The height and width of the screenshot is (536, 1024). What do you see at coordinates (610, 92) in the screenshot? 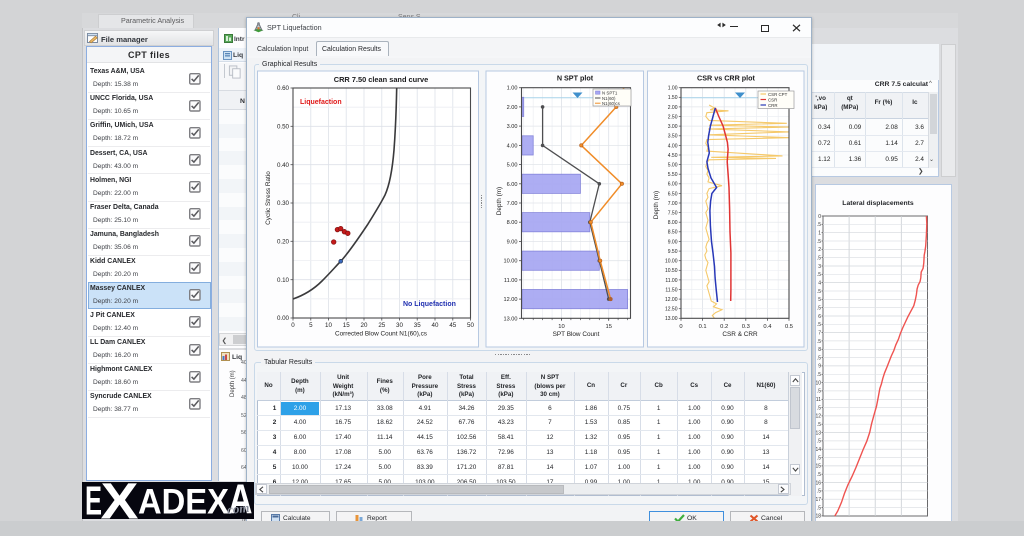
I see `svg-text: N SPT1` at bounding box center [610, 92].